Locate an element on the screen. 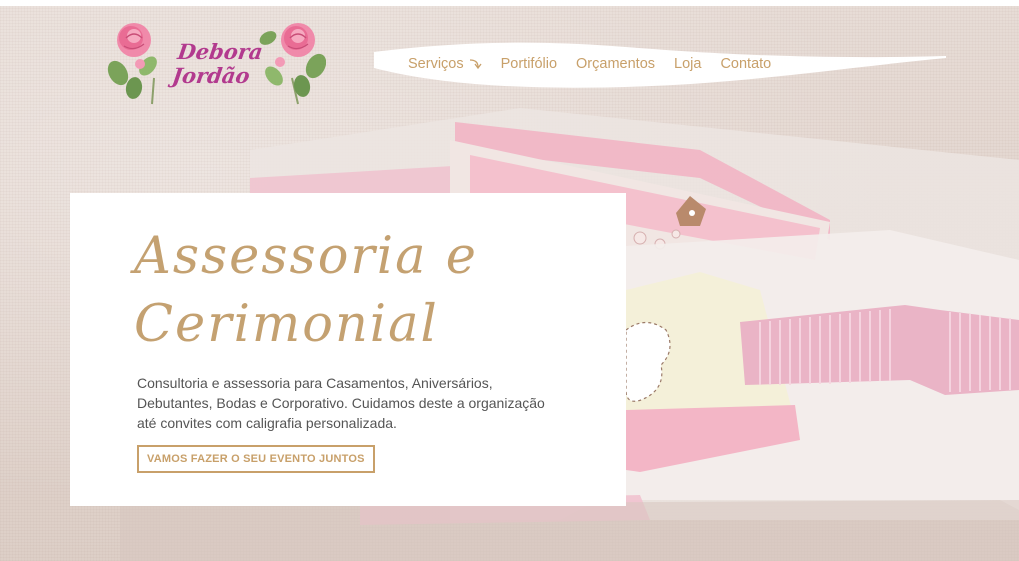 The height and width of the screenshot is (561, 1019). brand-name-line2: Jordão is located at coordinates (211, 75).